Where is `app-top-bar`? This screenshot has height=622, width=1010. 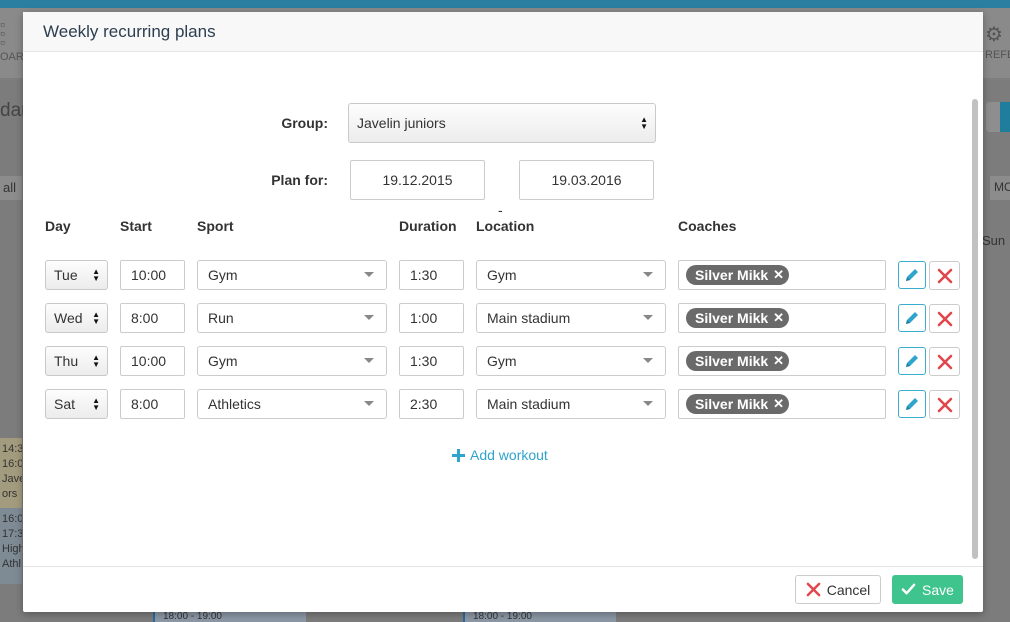
app-top-bar is located at coordinates (505, 4).